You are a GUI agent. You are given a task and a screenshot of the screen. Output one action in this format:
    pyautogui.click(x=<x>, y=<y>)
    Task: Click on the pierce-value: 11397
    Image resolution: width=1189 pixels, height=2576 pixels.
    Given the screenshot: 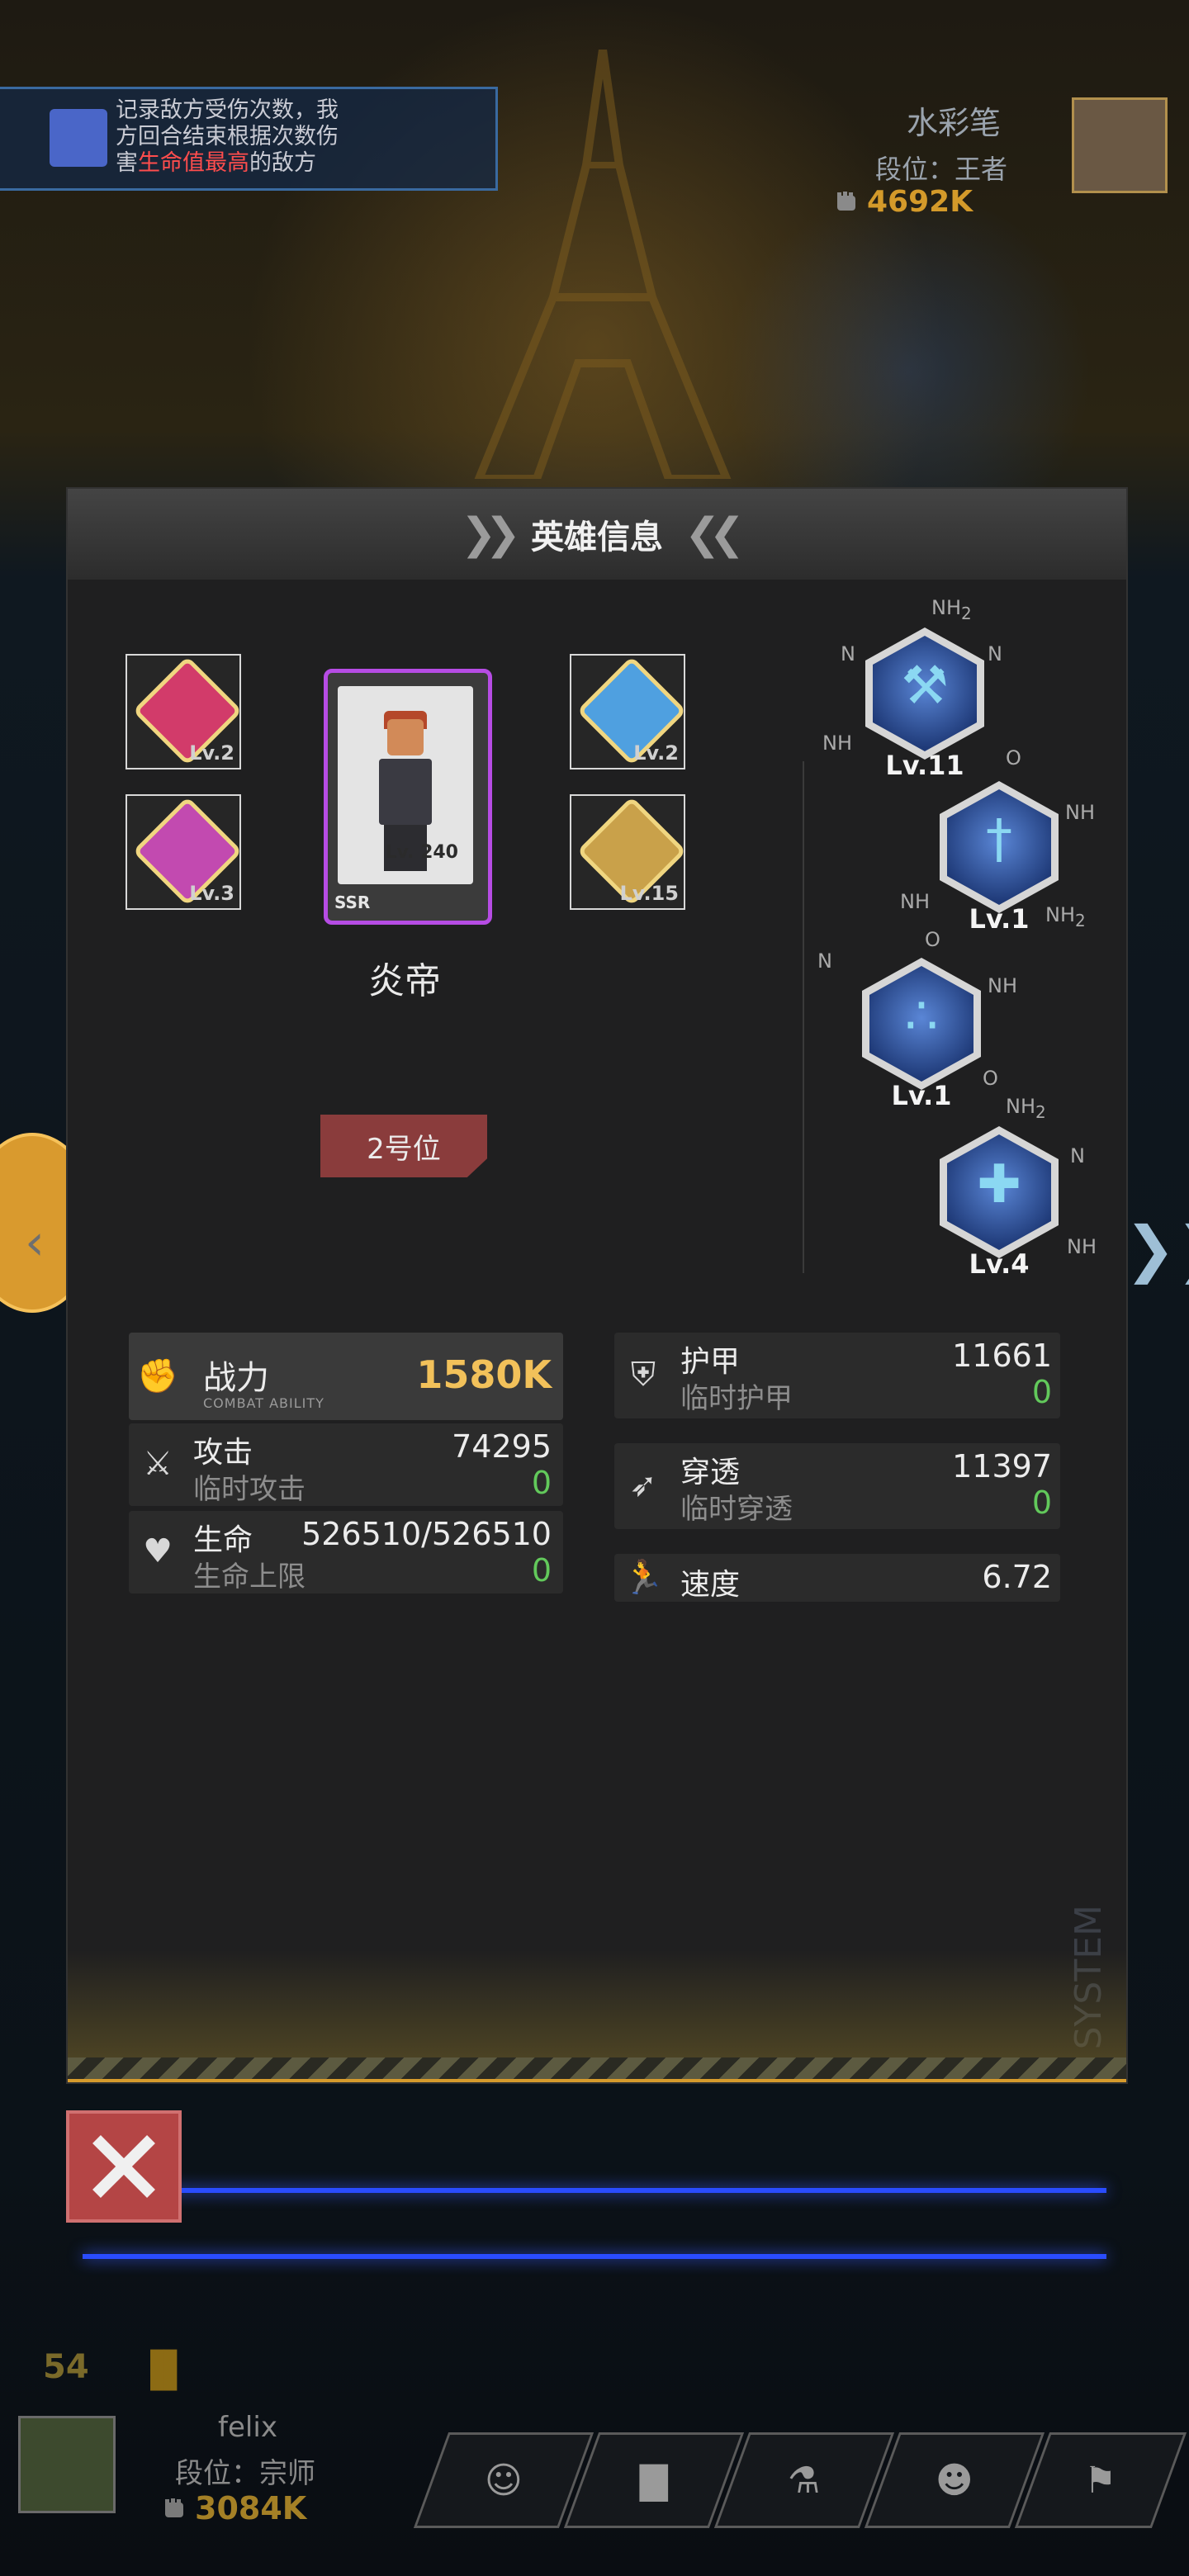 What is the action you would take?
    pyautogui.click(x=1002, y=1466)
    